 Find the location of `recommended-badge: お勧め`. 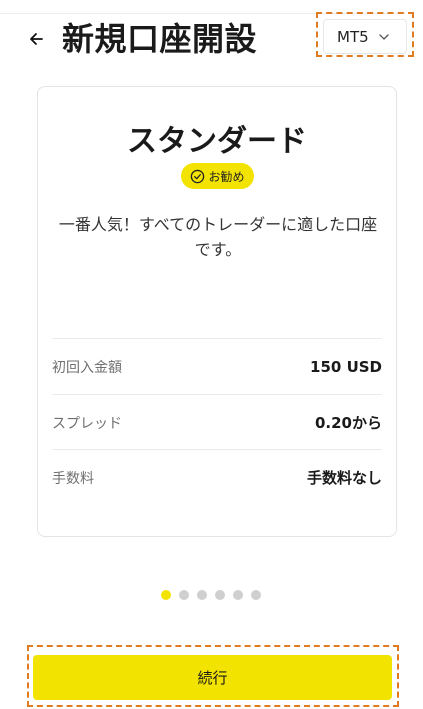

recommended-badge: お勧め is located at coordinates (217, 176).